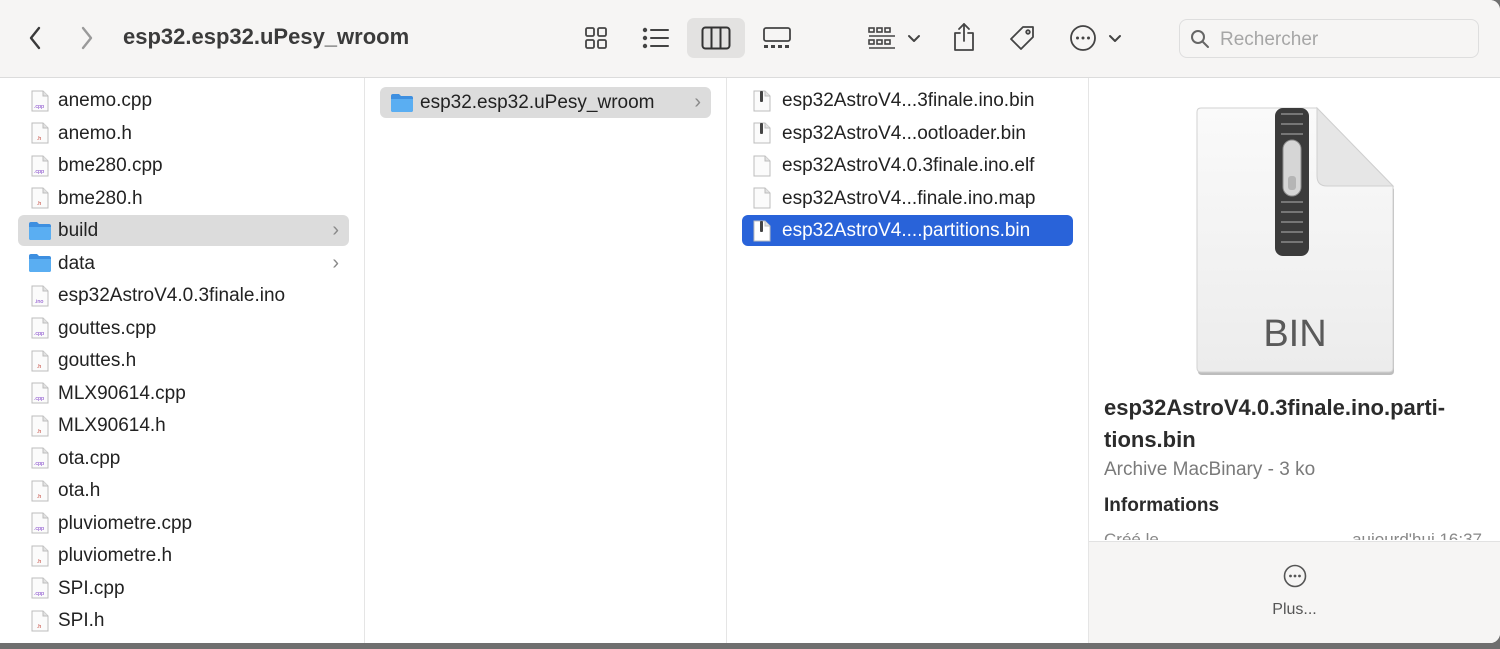 This screenshot has width=1500, height=649. I want to click on item-name: esp32.esp32.uPesy_wroom, so click(537, 102).